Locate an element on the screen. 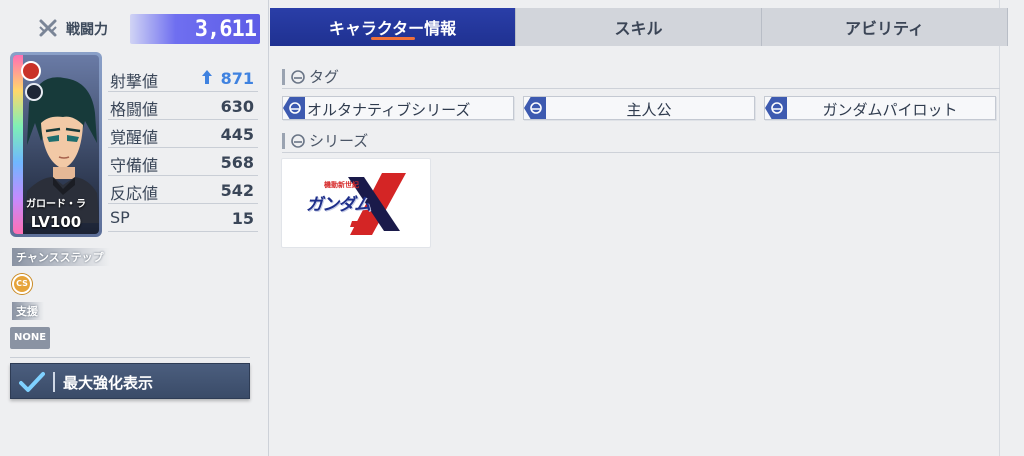  character-name: ガロード・ラ is located at coordinates (56, 204).